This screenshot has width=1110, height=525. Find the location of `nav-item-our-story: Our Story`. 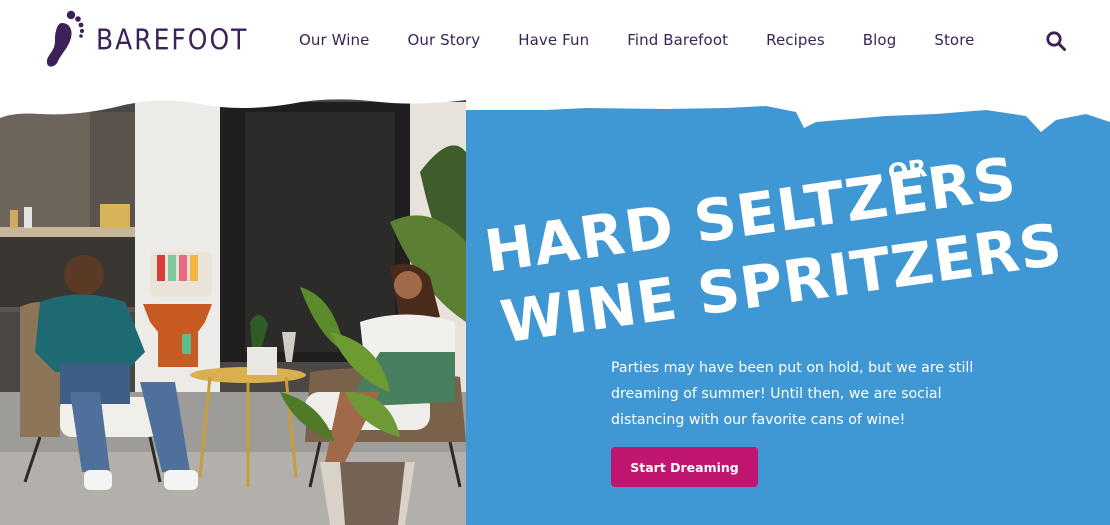

nav-item-our-story: Our Story is located at coordinates (443, 40).